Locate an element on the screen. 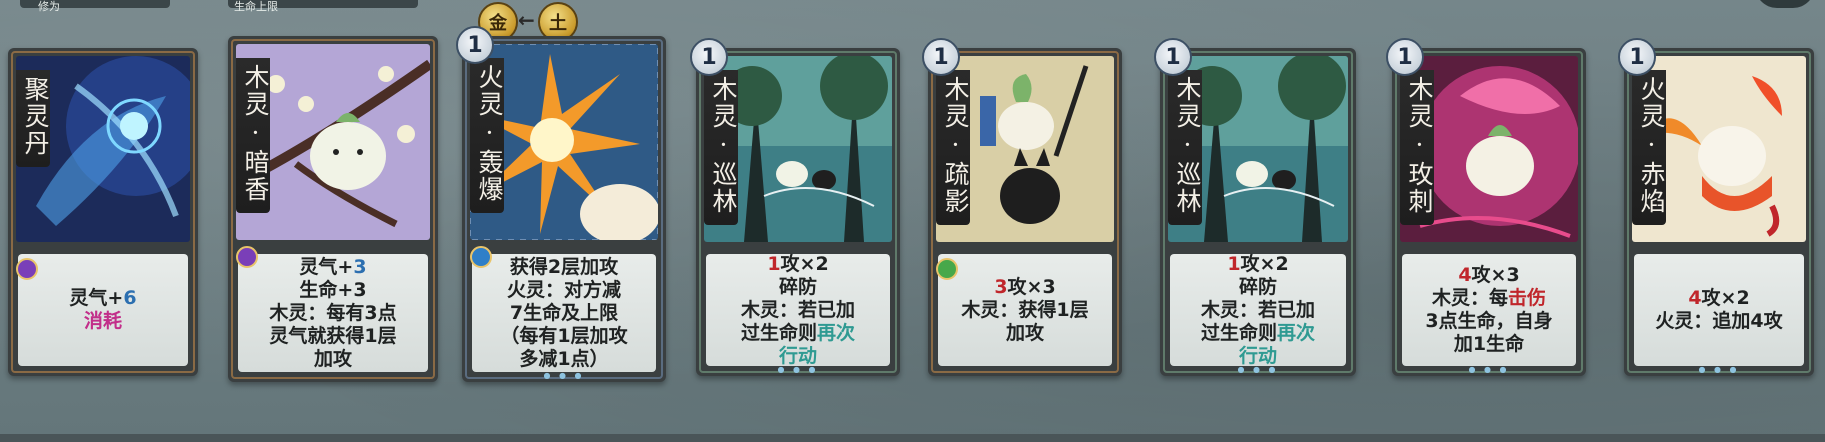  cultivation-label: 修为 is located at coordinates (49, 6).